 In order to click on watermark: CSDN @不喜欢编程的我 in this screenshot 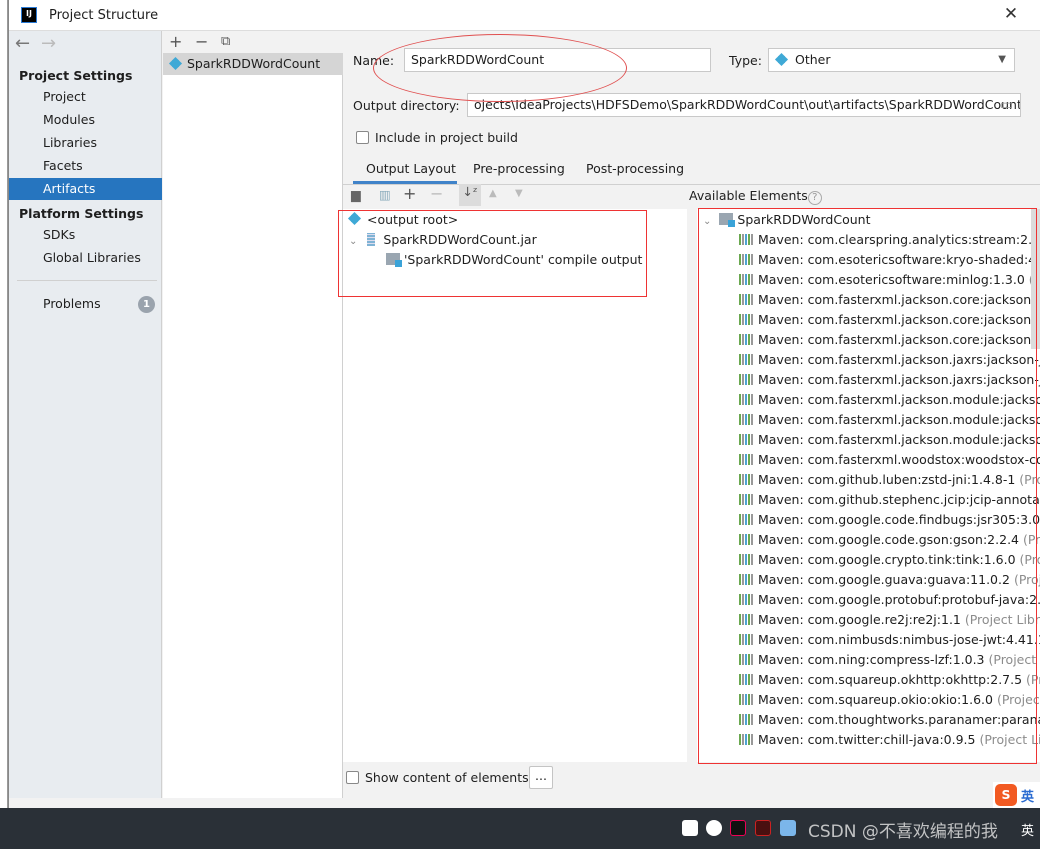, I will do `click(903, 832)`.